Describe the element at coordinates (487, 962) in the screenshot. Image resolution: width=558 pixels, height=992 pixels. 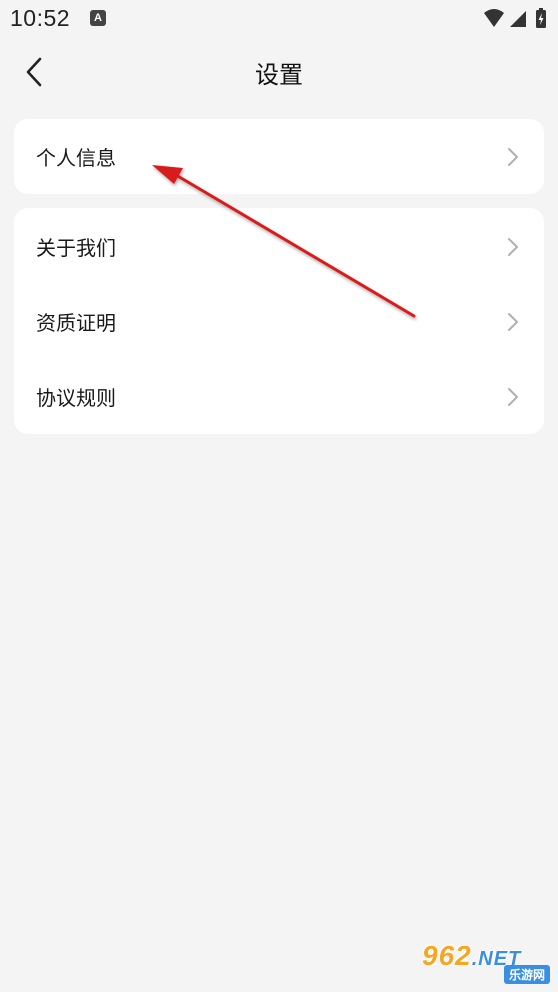
I see `watermark-logo: 962.NET 乐游网` at that location.